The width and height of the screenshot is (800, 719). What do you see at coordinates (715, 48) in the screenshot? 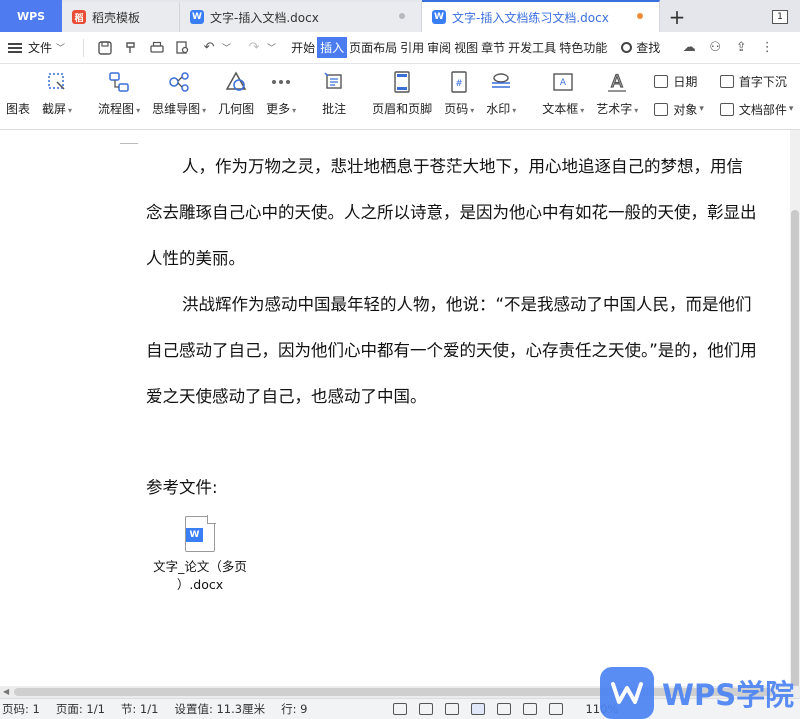
I see `collaborate-icon: ⚇` at bounding box center [715, 48].